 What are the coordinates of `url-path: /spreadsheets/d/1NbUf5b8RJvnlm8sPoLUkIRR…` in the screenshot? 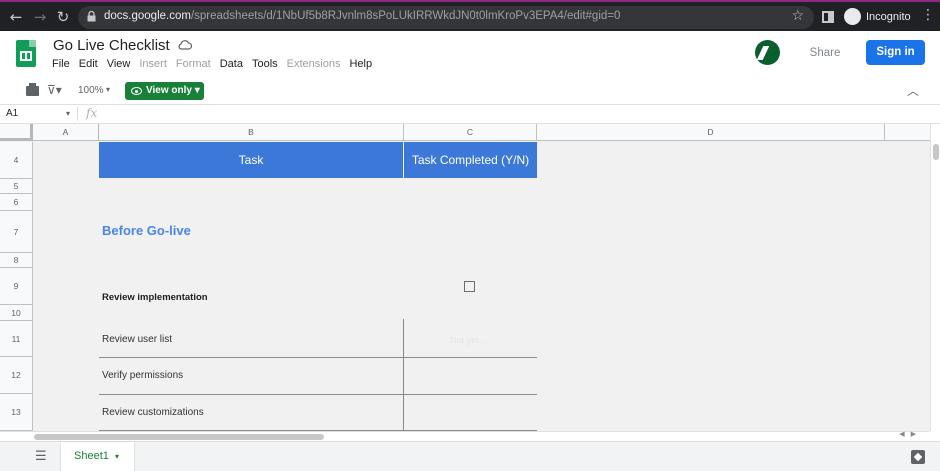 It's located at (405, 16).